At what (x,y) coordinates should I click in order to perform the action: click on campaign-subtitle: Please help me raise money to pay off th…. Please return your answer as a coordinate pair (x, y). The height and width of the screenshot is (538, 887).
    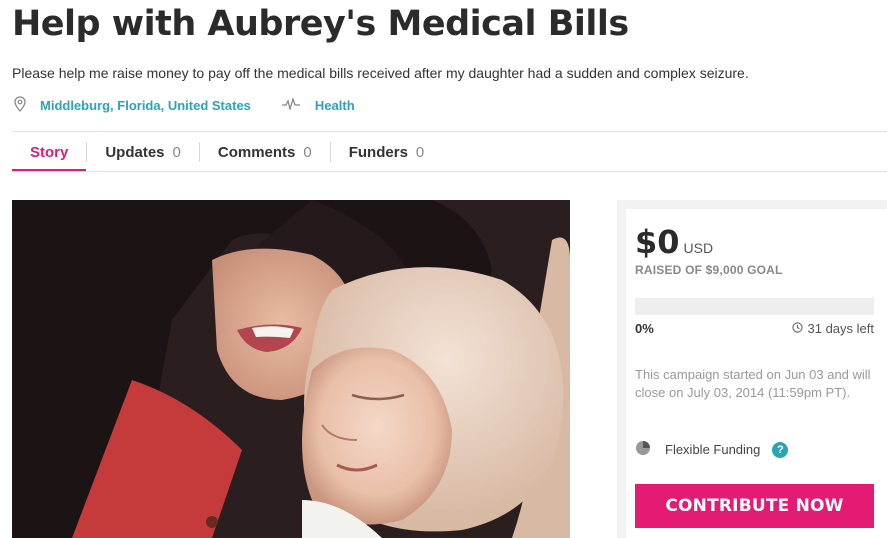
    Looking at the image, I should click on (380, 73).